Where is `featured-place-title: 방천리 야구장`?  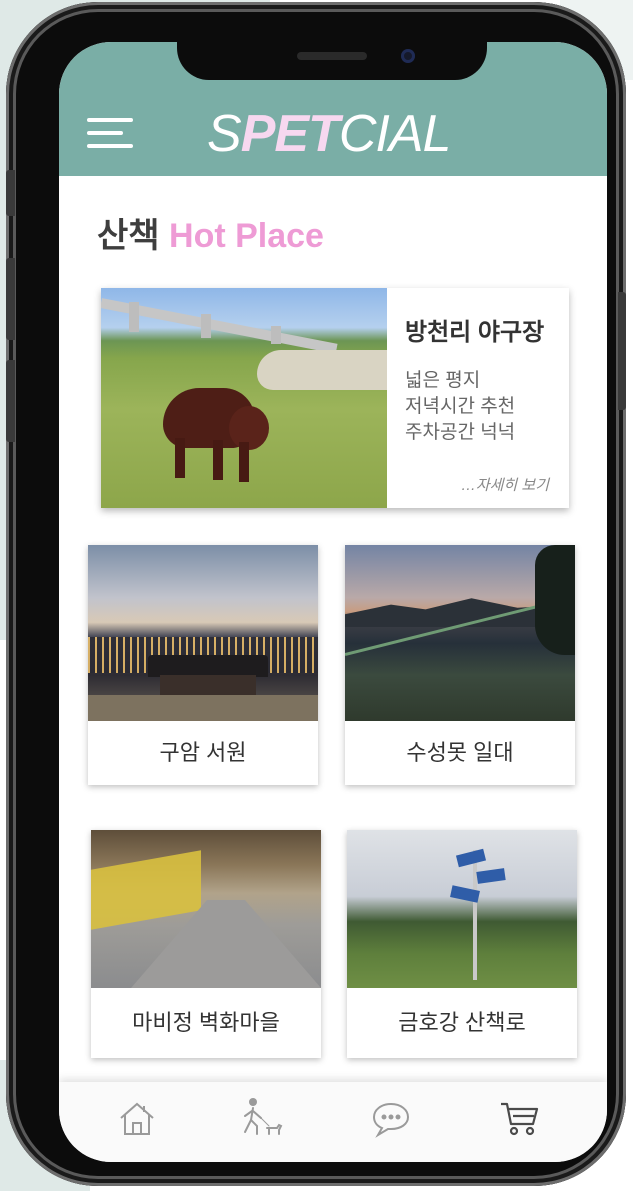
featured-place-title: 방천리 야구장 is located at coordinates (475, 332).